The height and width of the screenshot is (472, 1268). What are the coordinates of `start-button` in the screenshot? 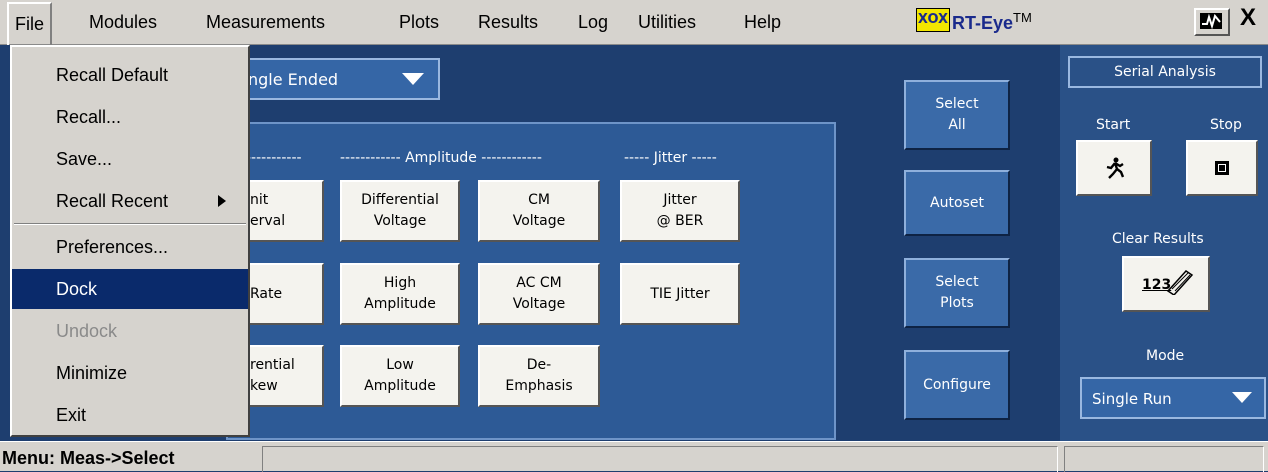 It's located at (1114, 168).